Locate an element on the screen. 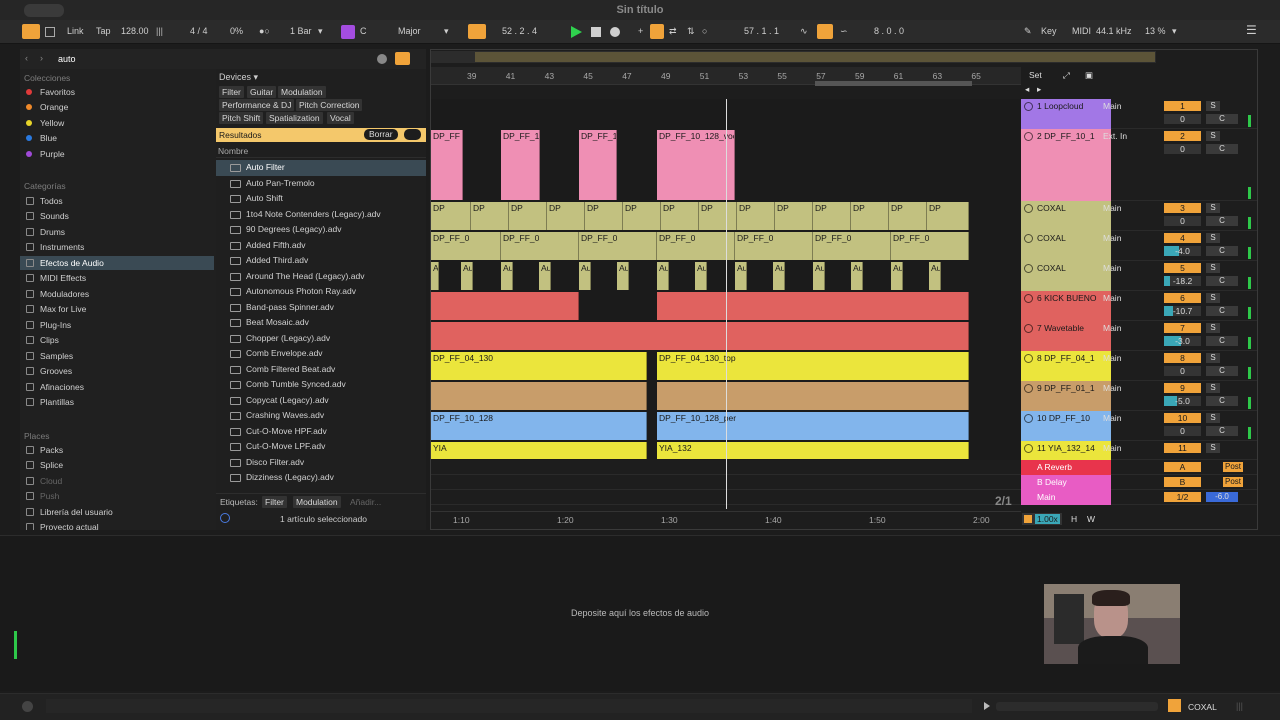 The image size is (1280, 720). place-current-project: Proyecto actual is located at coordinates (117, 525).